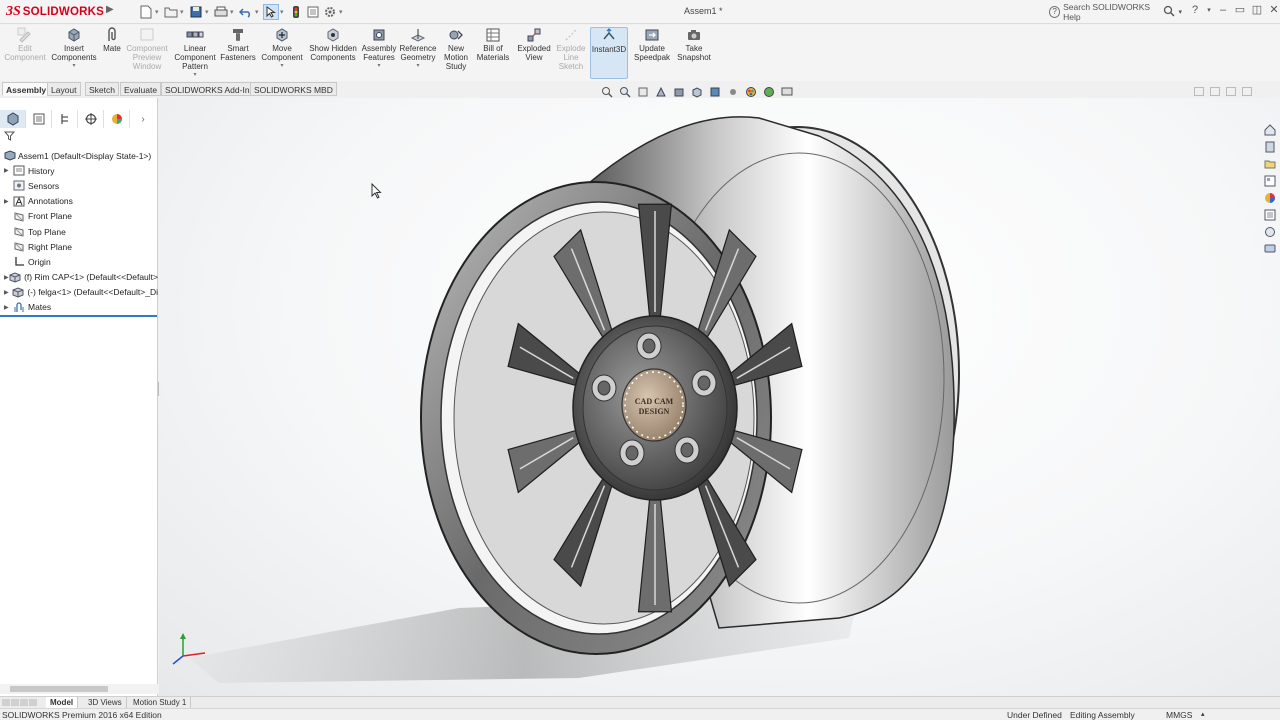 The image size is (1280, 720). Describe the element at coordinates (418, 49) in the screenshot. I see `reference-geometry-button: Reference Geometry ▾` at that location.